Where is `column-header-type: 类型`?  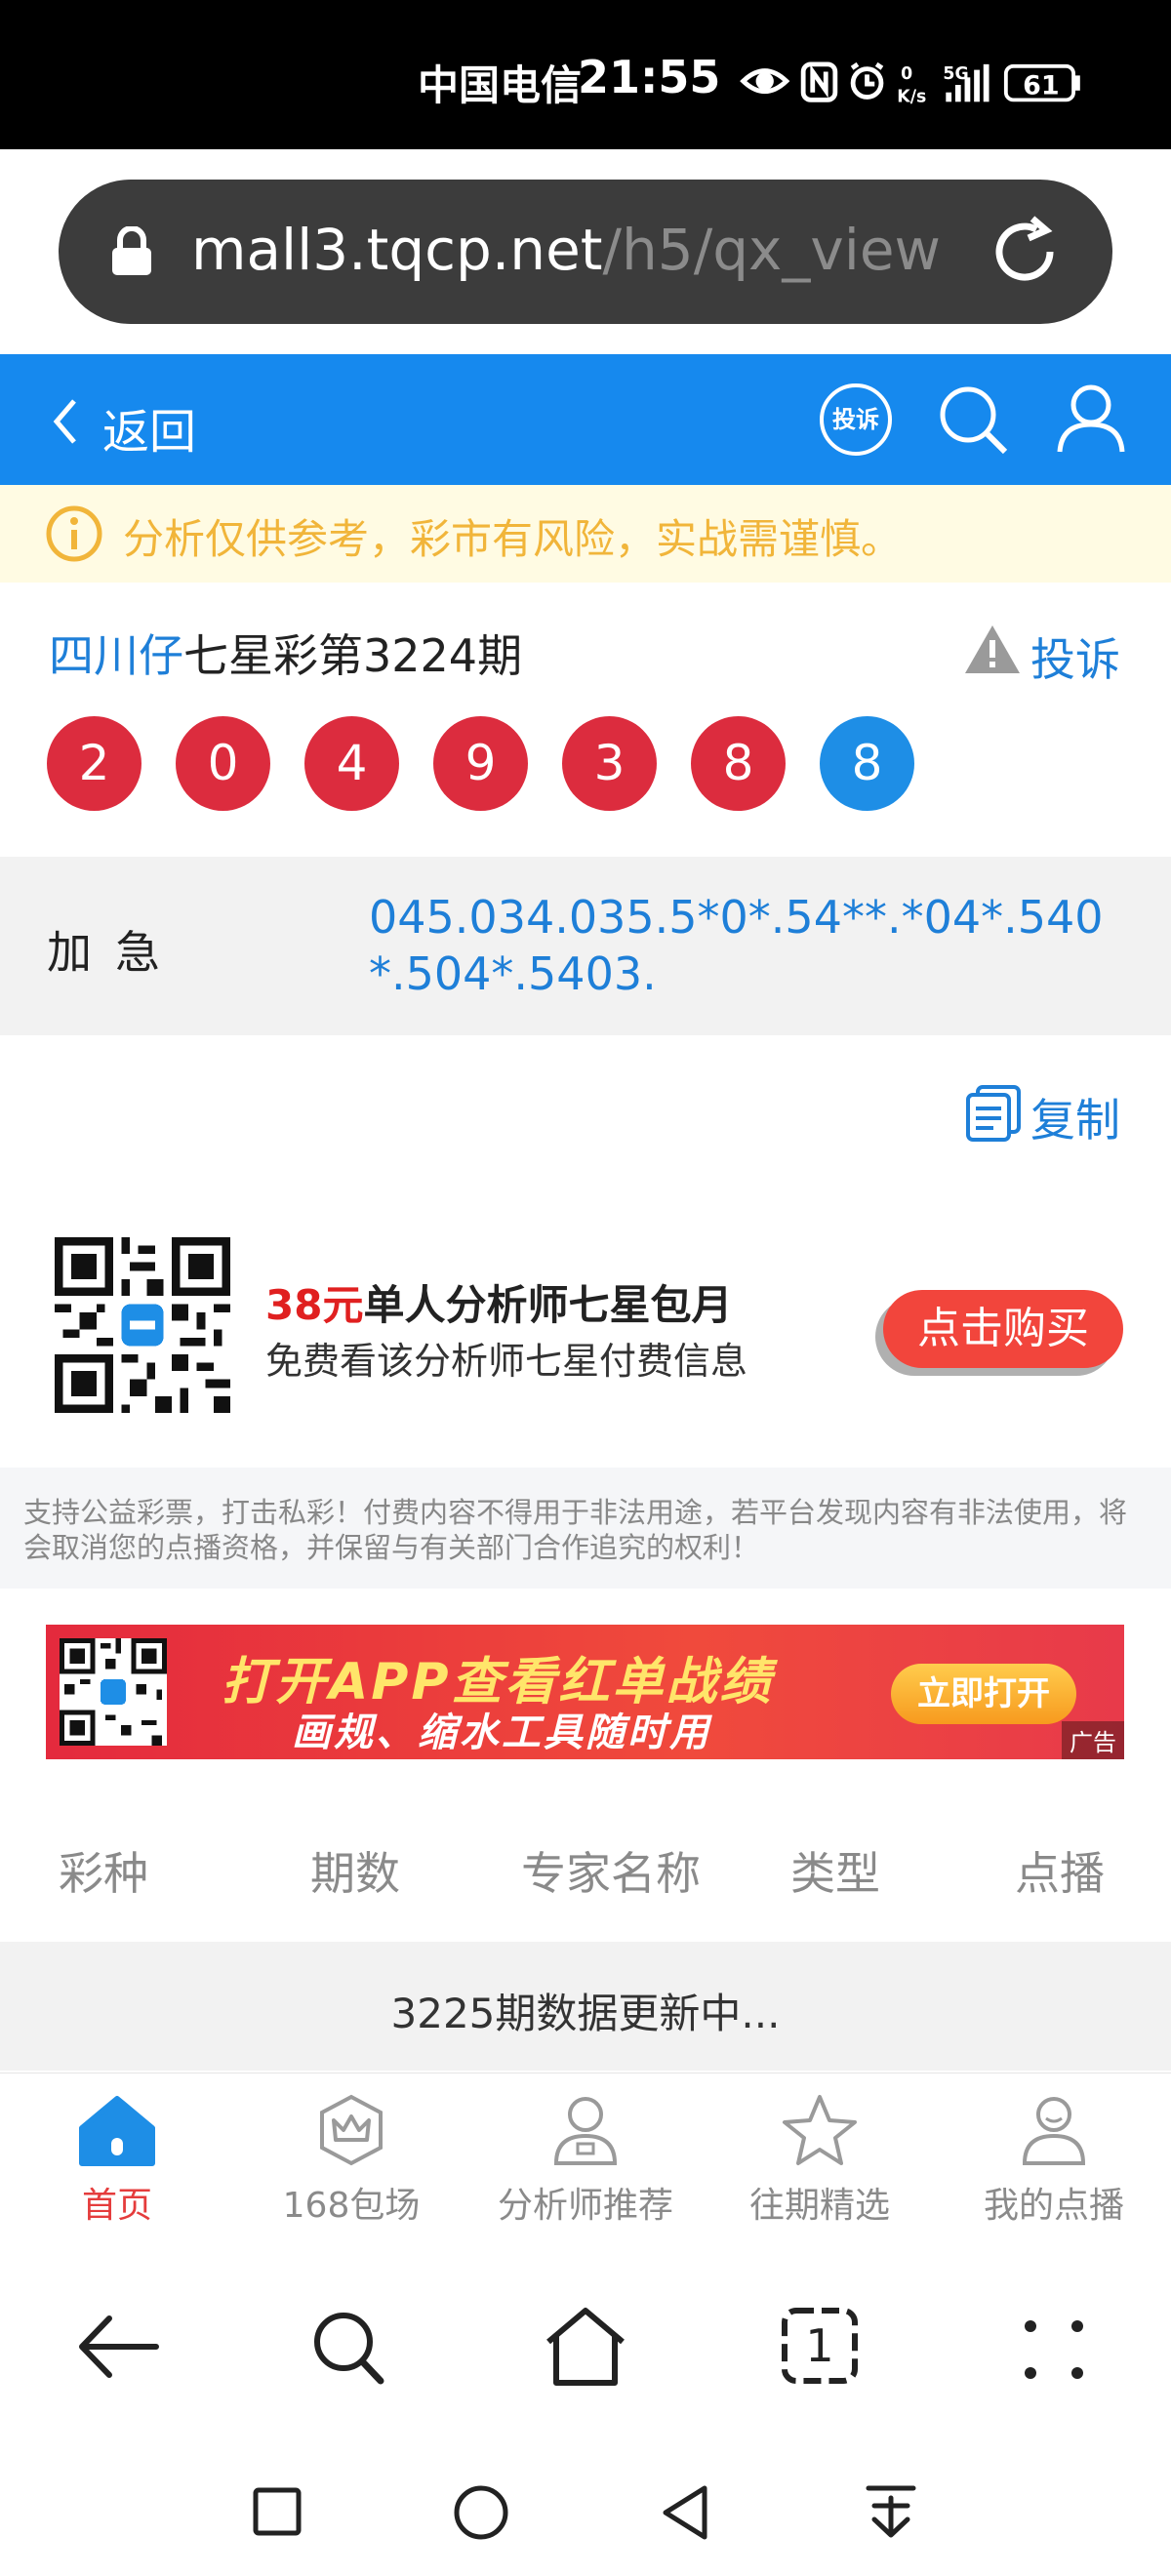 column-header-type: 类型 is located at coordinates (835, 1873).